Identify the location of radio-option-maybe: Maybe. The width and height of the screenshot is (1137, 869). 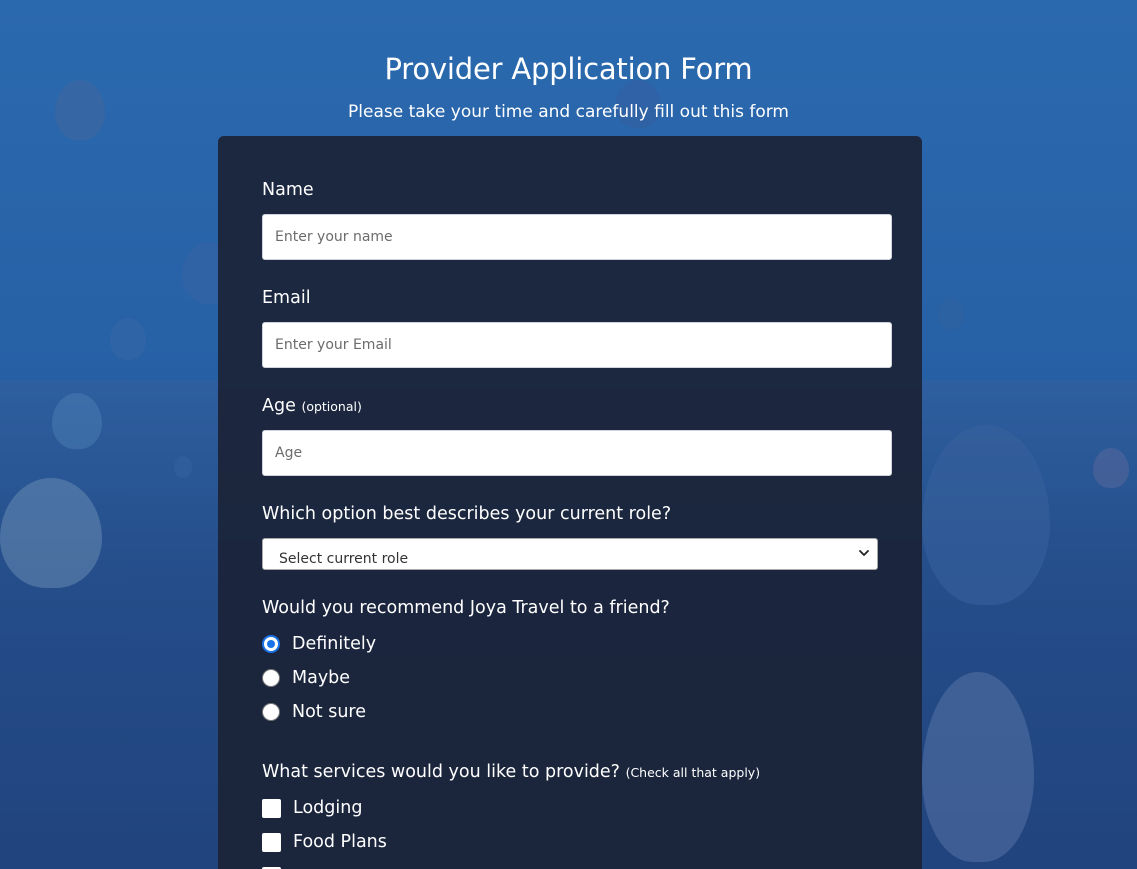
(306, 678).